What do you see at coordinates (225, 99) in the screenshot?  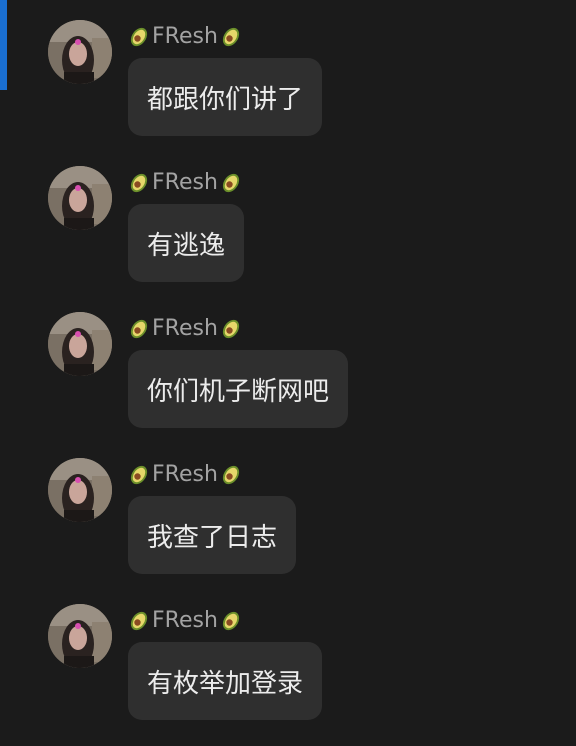 I see `message-text: 都跟你们讲了` at bounding box center [225, 99].